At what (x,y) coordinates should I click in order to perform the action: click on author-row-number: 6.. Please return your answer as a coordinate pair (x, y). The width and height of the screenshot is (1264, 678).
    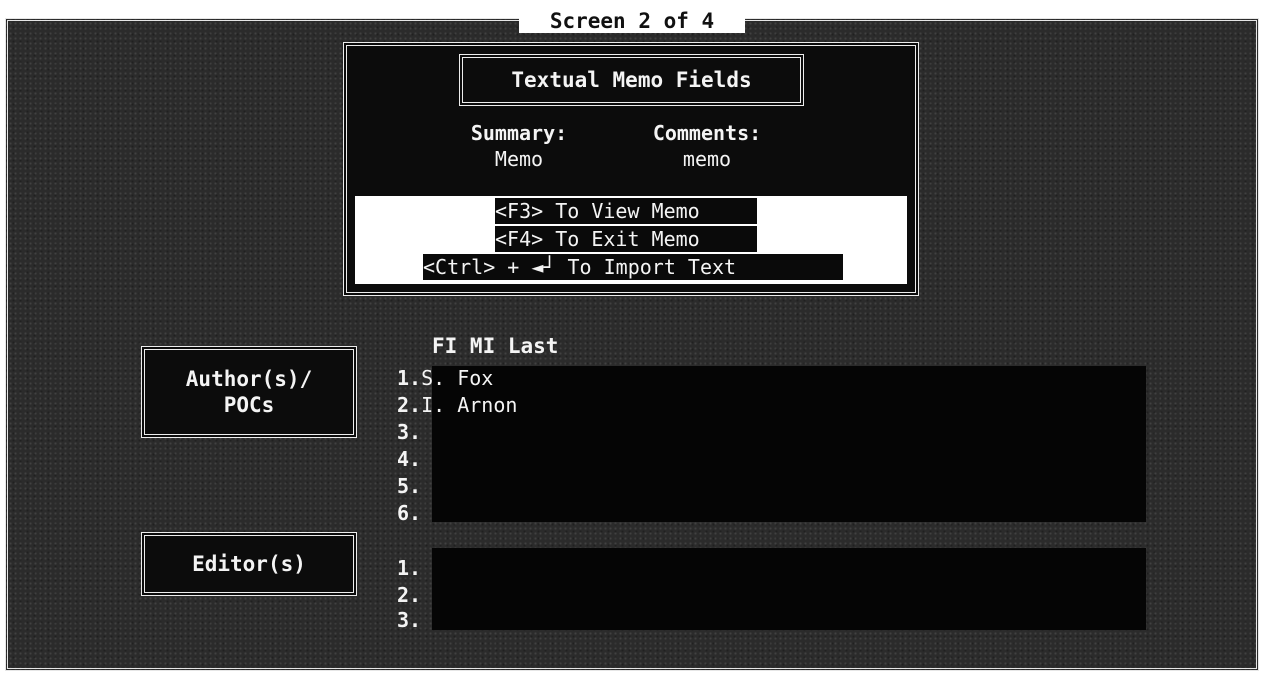
    Looking at the image, I should click on (409, 513).